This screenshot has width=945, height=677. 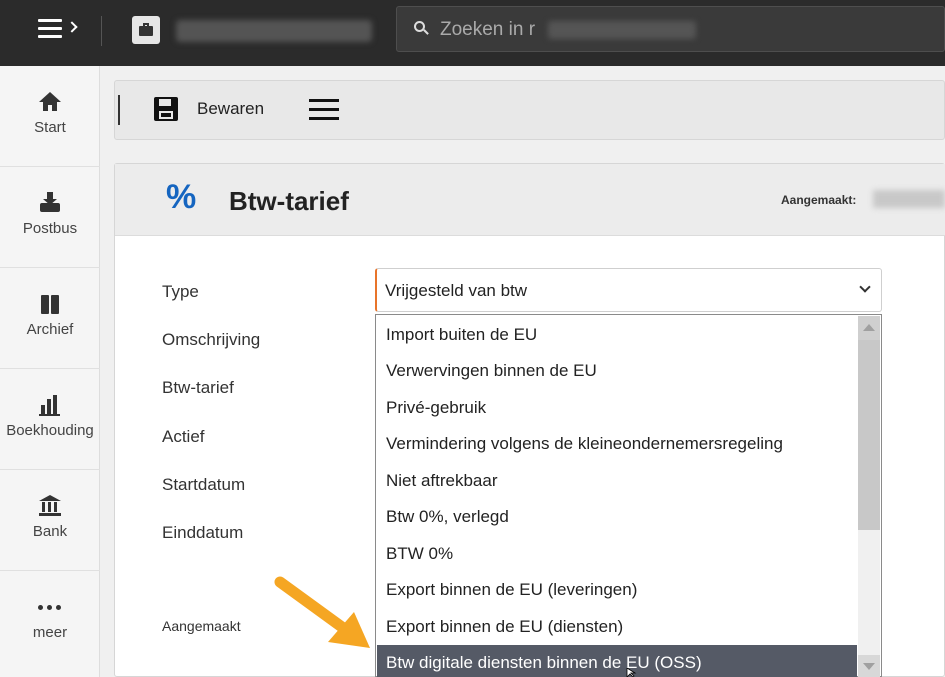 I want to click on scroll-down-button, so click(x=869, y=666).